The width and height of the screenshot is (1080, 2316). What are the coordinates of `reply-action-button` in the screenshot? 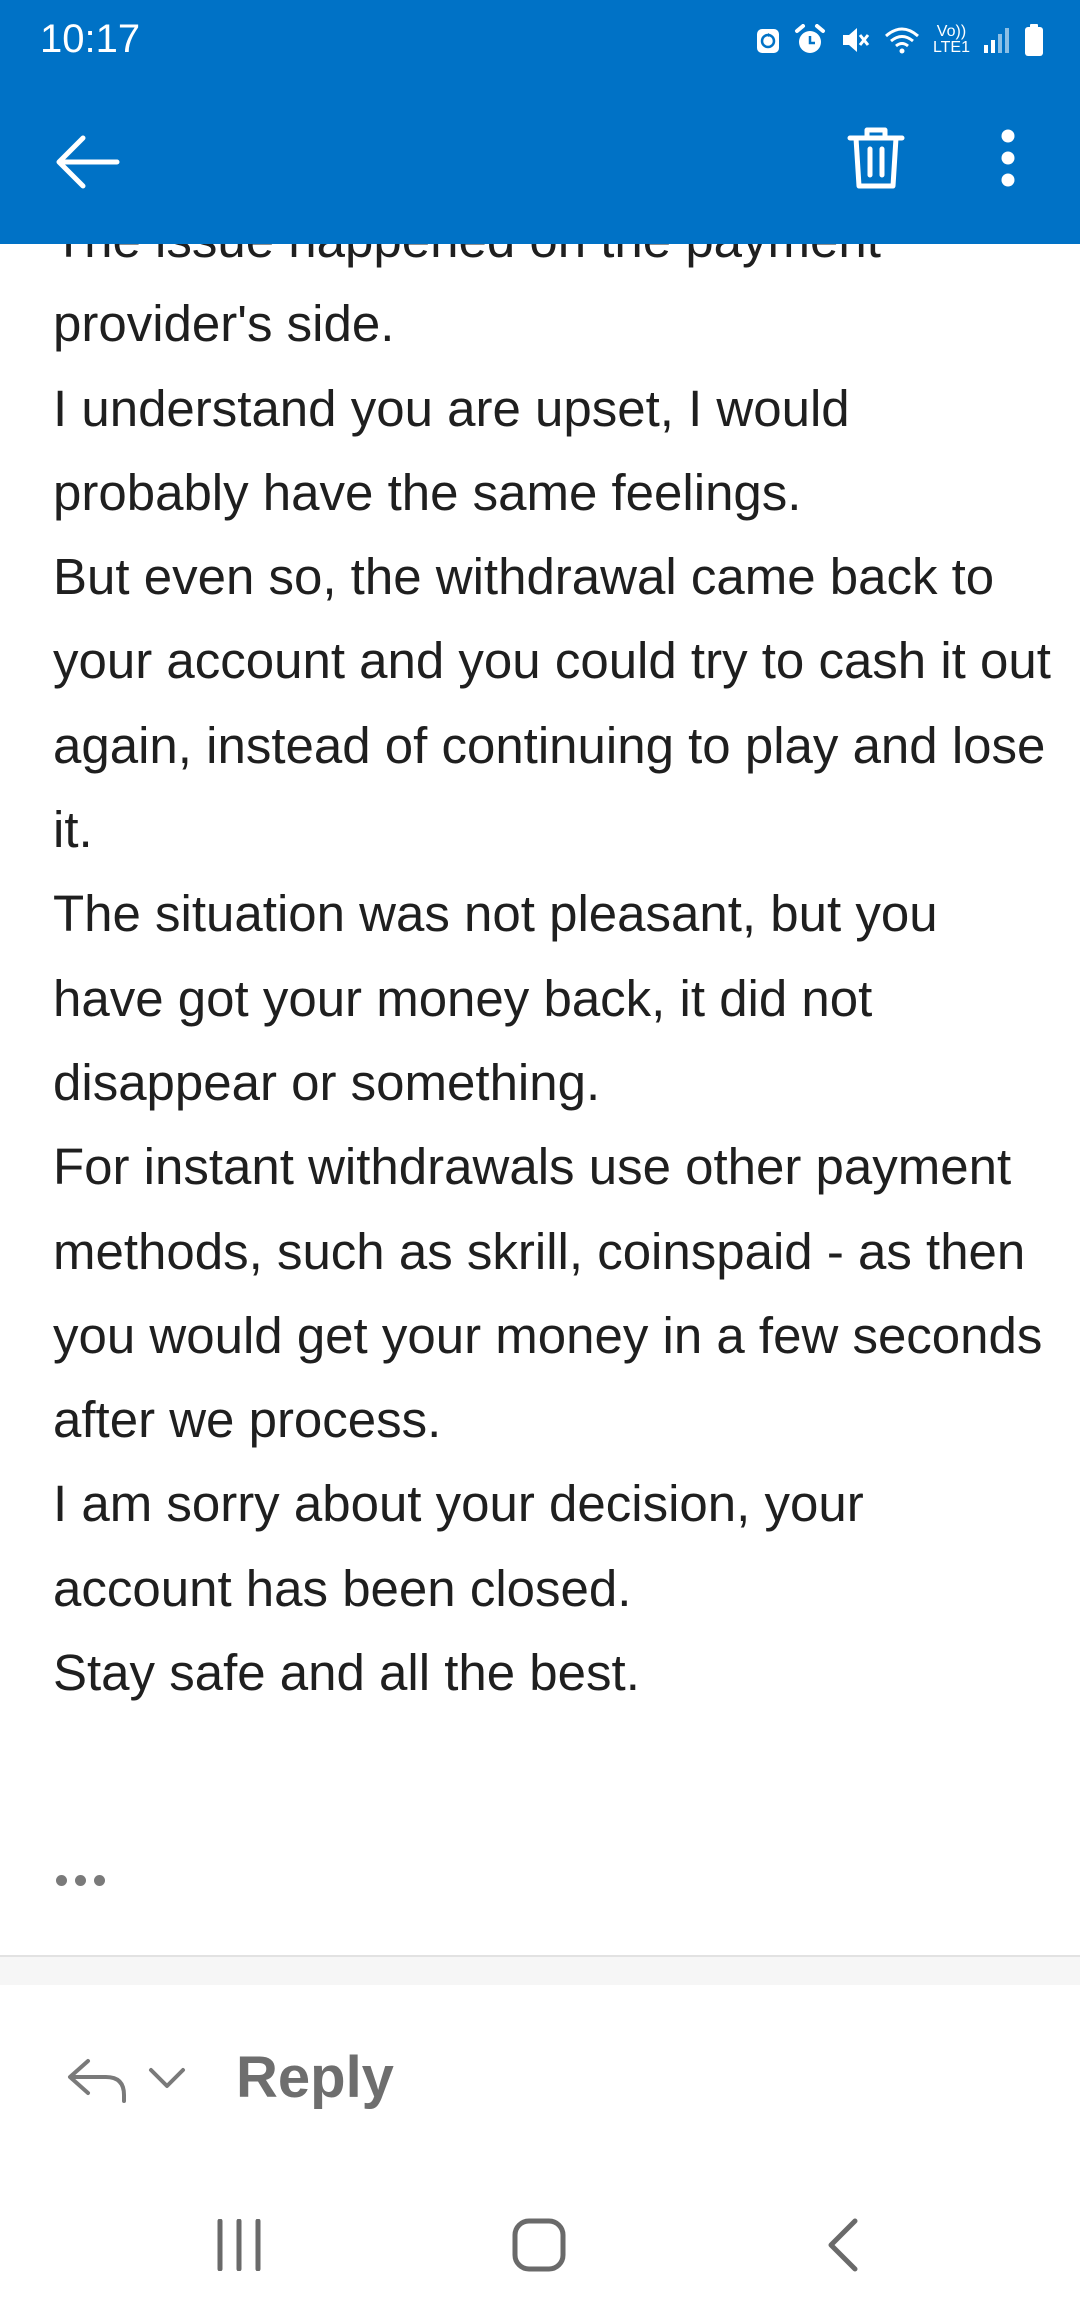 It's located at (97, 2080).